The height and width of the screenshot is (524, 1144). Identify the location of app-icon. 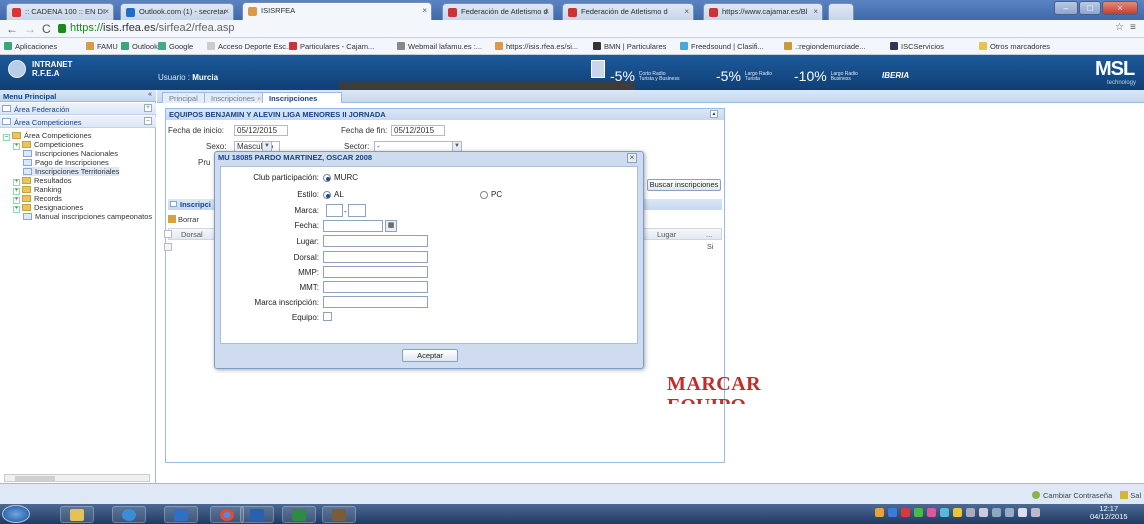
(339, 515).